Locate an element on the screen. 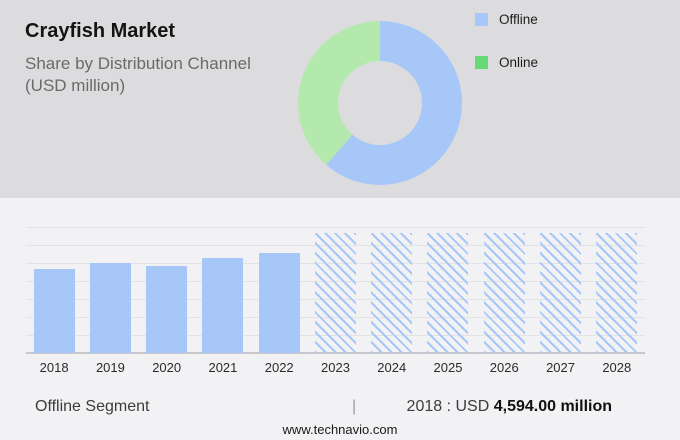 The width and height of the screenshot is (680, 440). forecast-bar-2028 is located at coordinates (617, 293).